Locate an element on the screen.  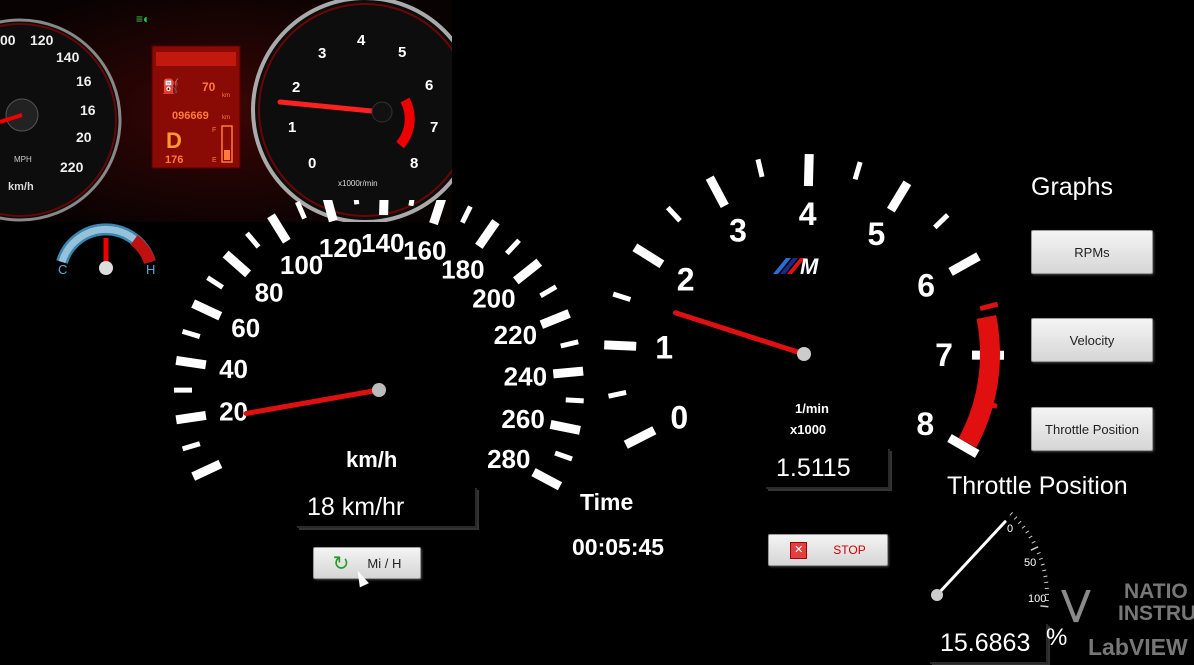
tachometer-needle is located at coordinates (739, 333).